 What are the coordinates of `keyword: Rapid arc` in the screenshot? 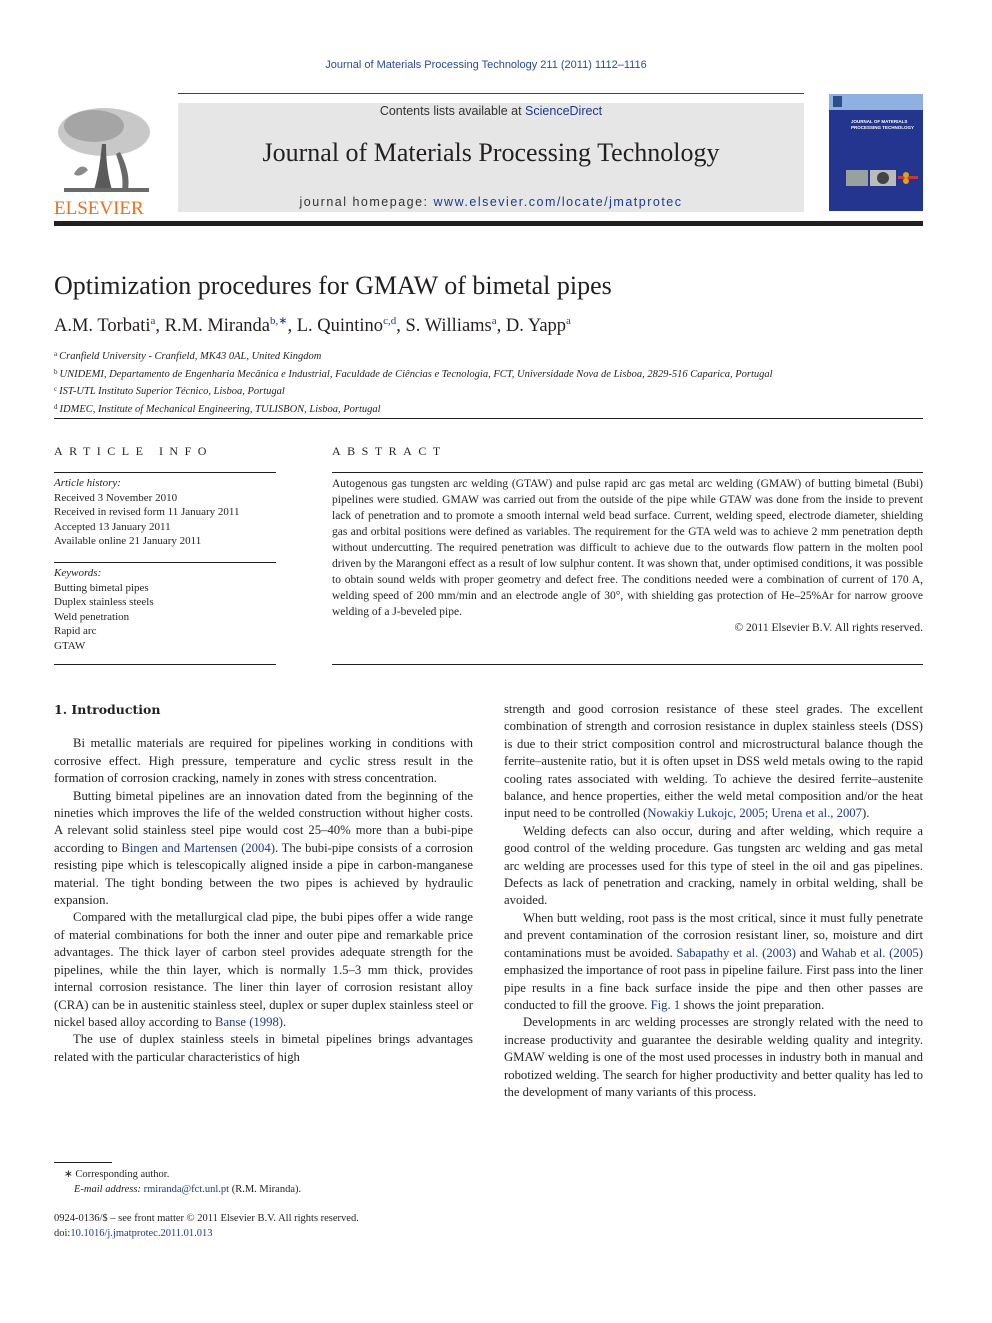 It's located at (75, 631).